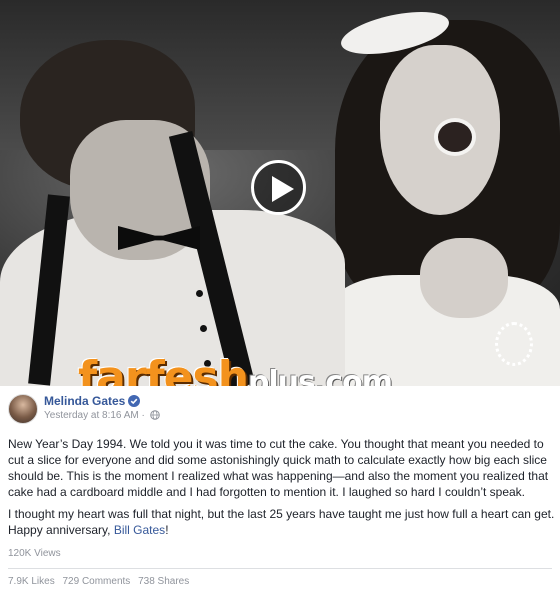 The height and width of the screenshot is (597, 560). What do you see at coordinates (280, 409) in the screenshot?
I see `post-header: Melinda Gates Yesterday at 8:16 AM ·` at bounding box center [280, 409].